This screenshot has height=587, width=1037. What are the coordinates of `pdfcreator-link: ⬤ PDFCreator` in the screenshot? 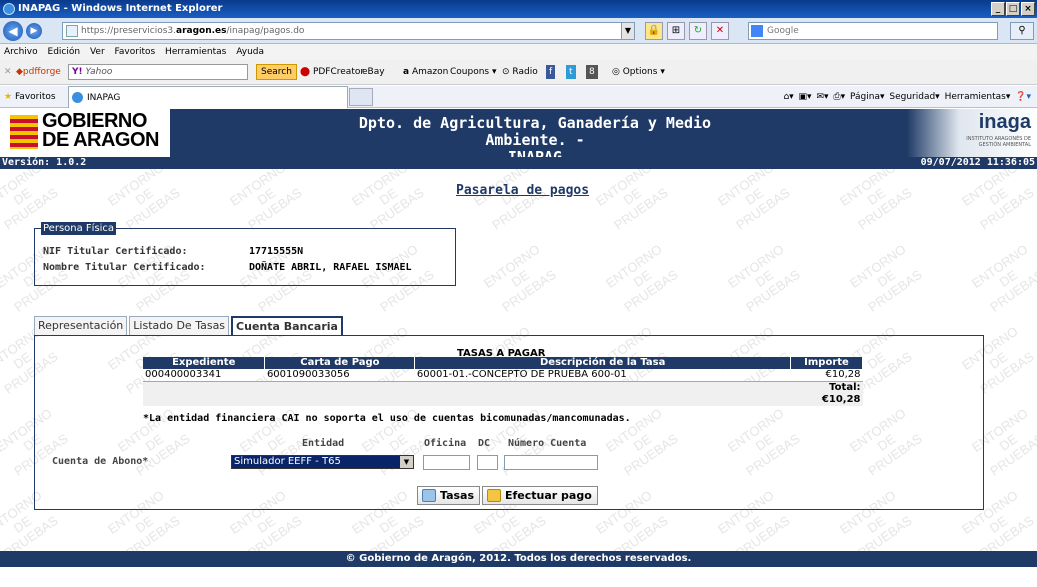 It's located at (332, 72).